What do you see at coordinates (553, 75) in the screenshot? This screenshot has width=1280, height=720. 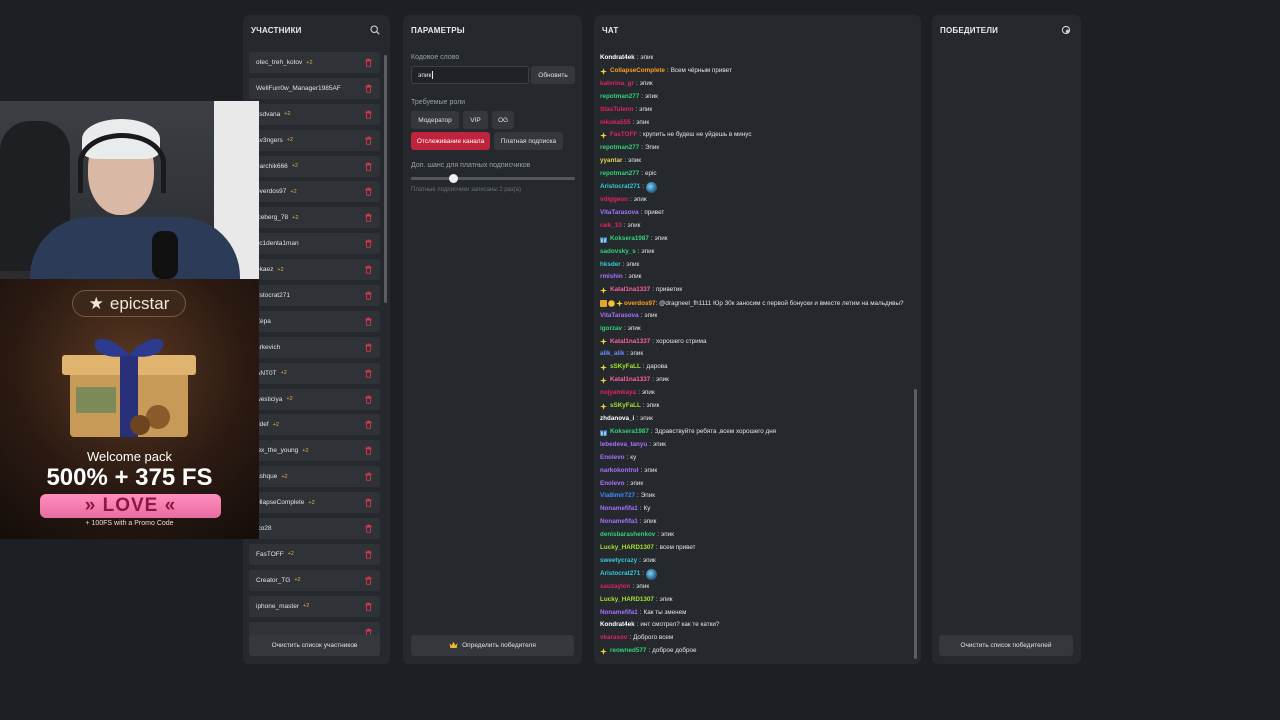 I see `update-button: Обновить` at bounding box center [553, 75].